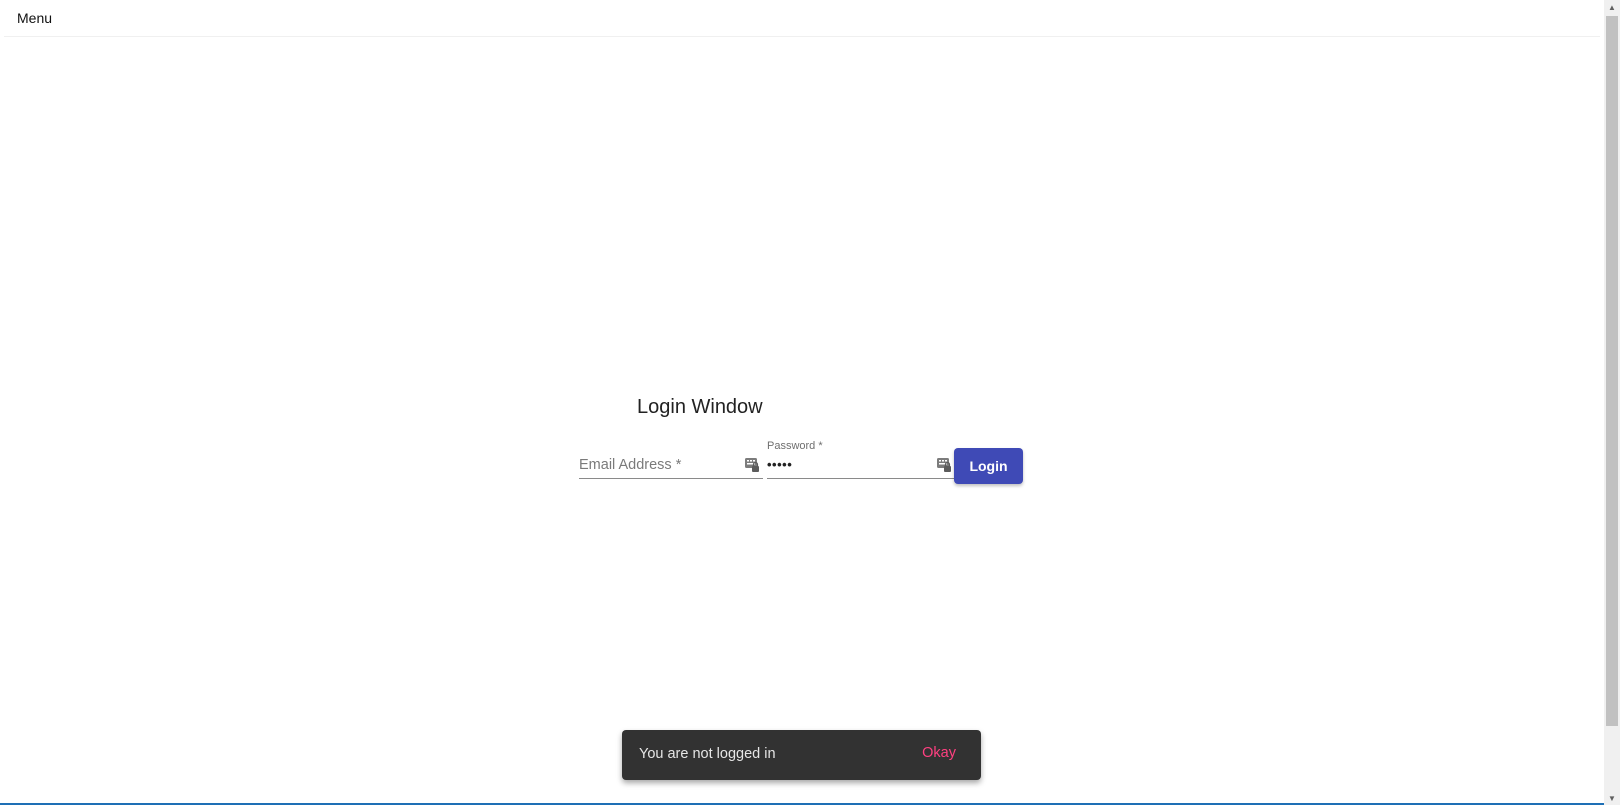 This screenshot has width=1620, height=805. I want to click on password-value: •••••, so click(780, 464).